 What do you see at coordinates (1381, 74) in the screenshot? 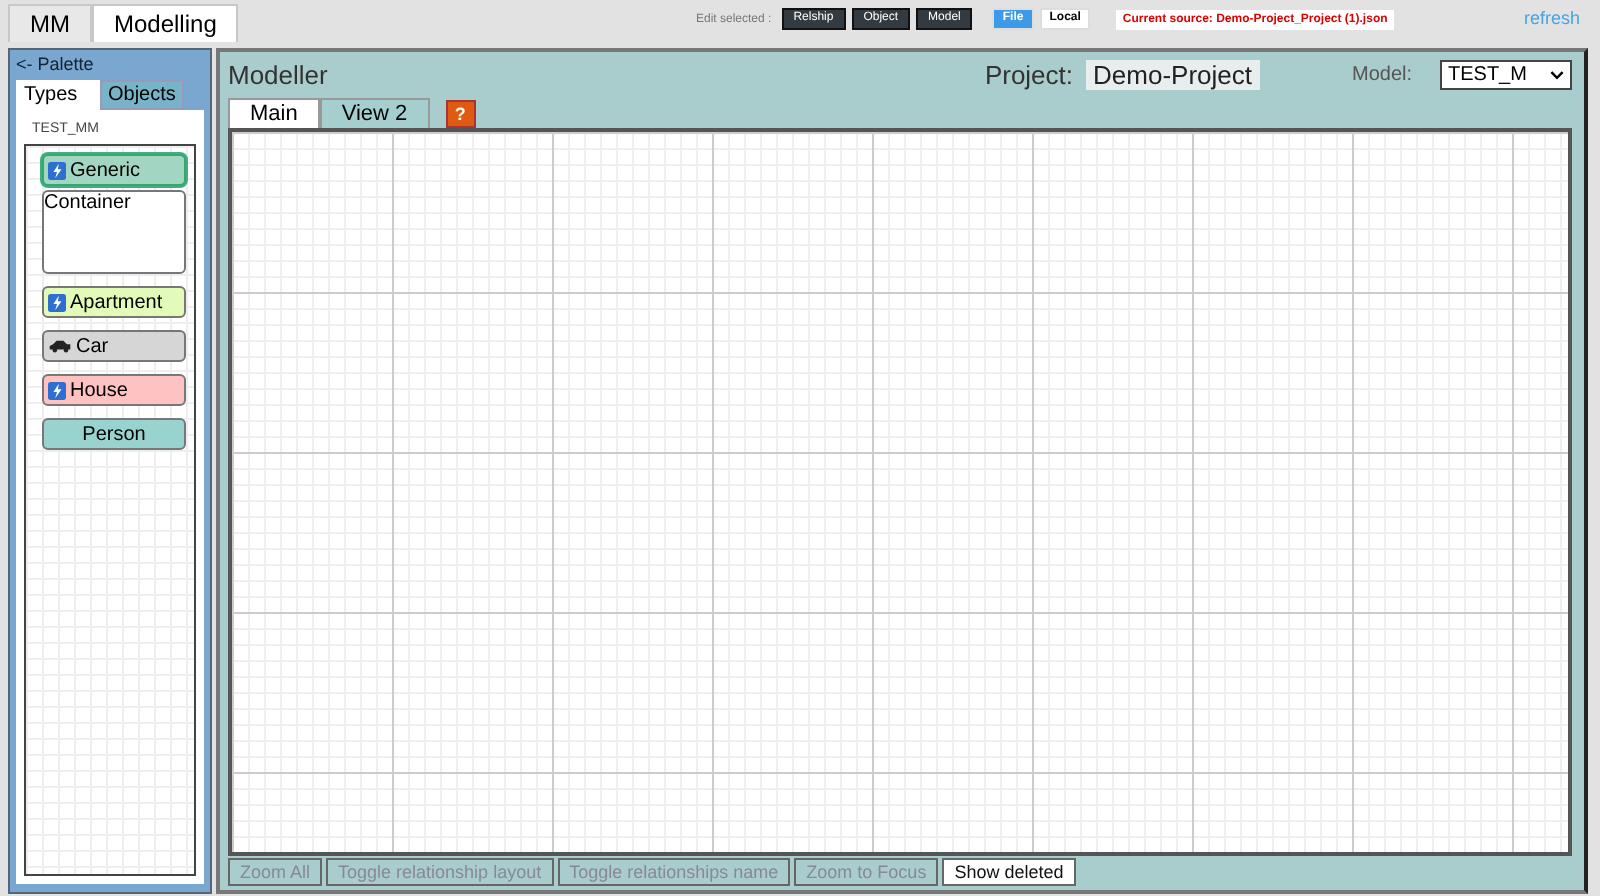
I see `model-label: Model:` at bounding box center [1381, 74].